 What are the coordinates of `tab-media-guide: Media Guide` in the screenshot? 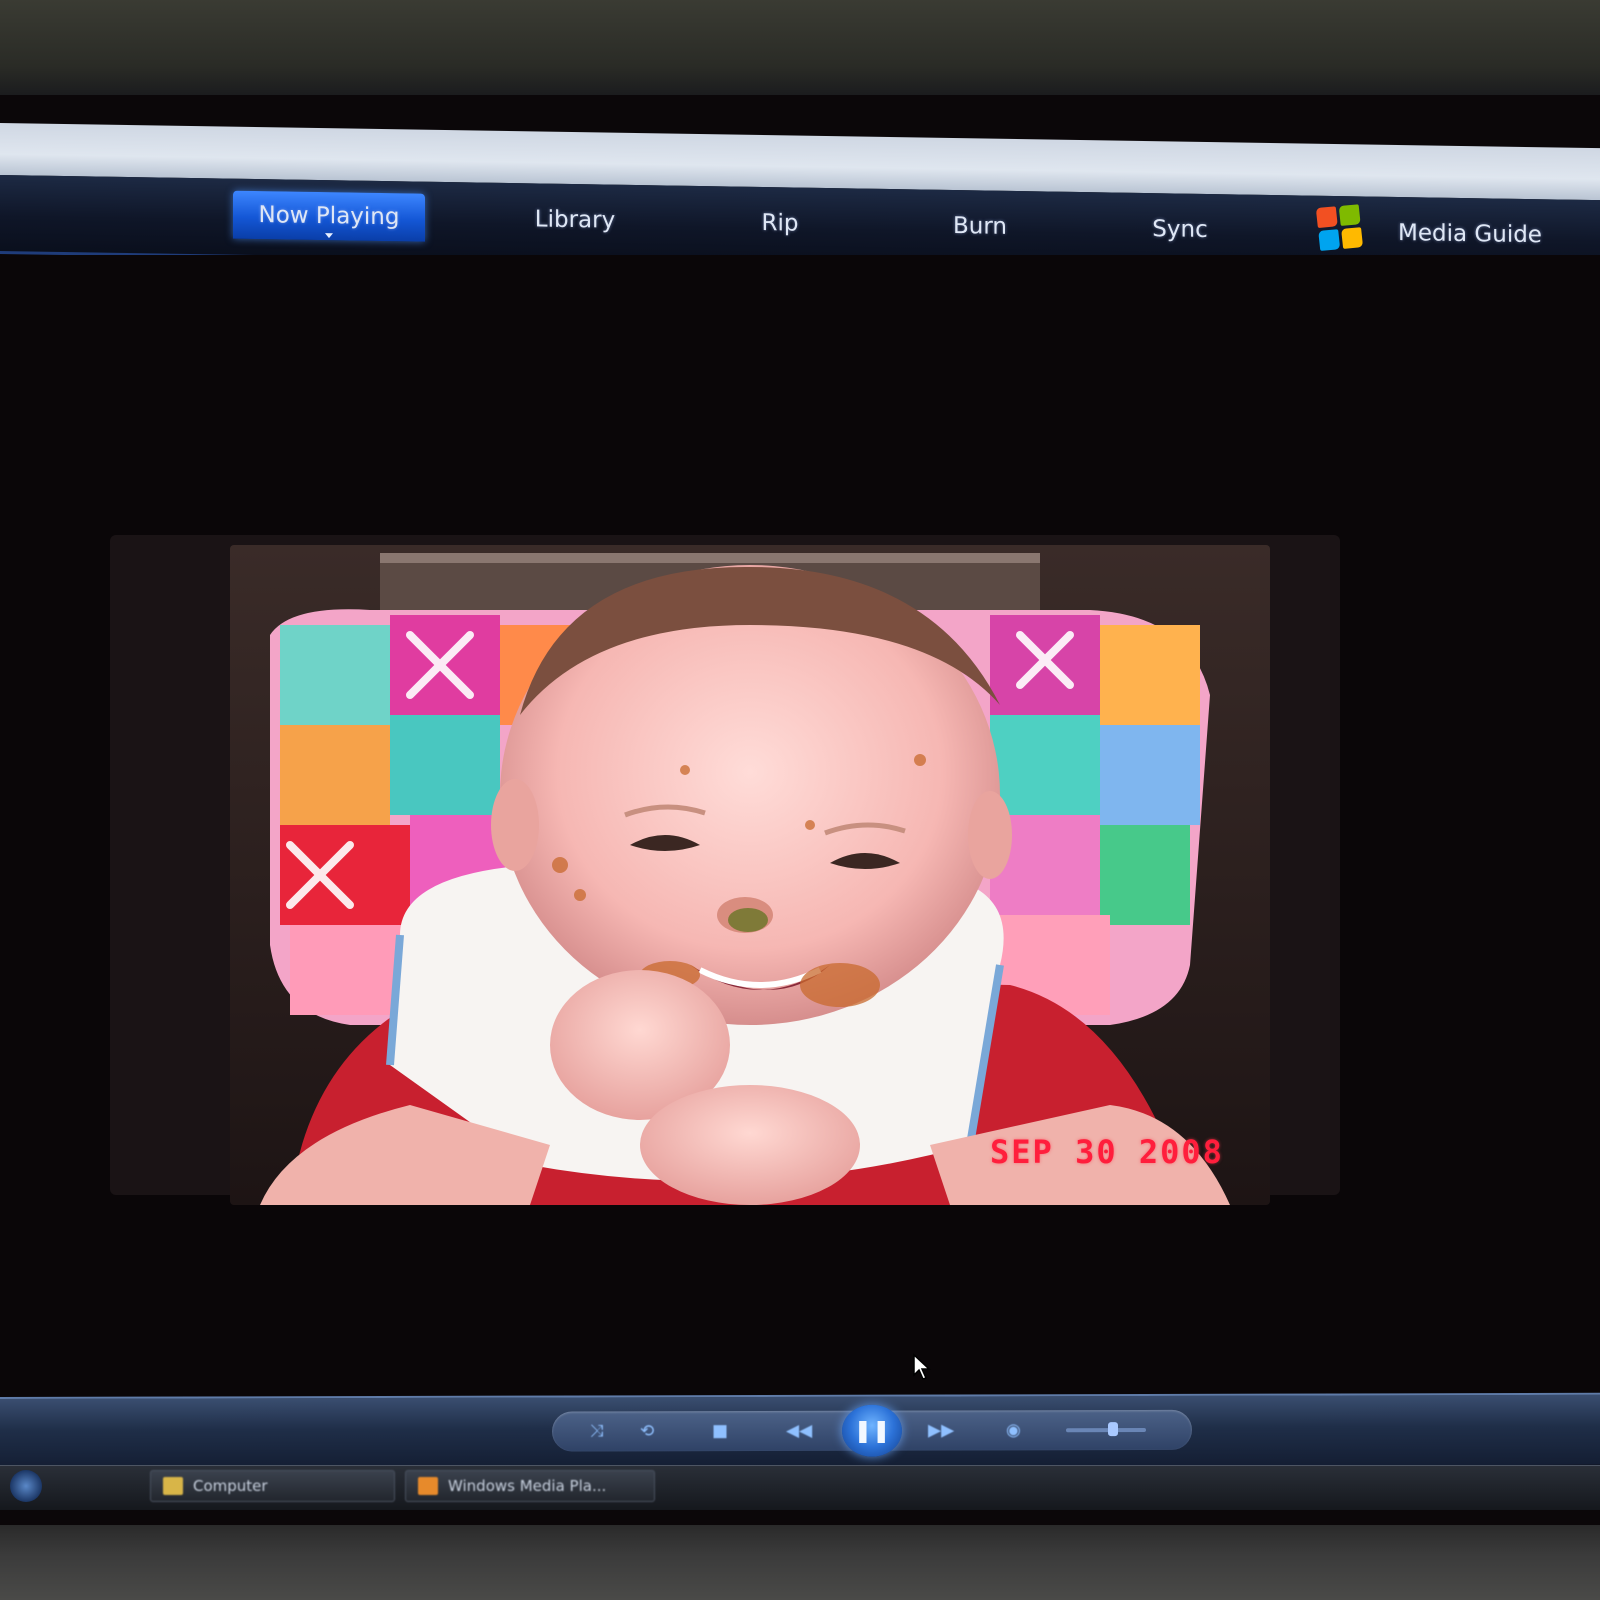 It's located at (1470, 234).